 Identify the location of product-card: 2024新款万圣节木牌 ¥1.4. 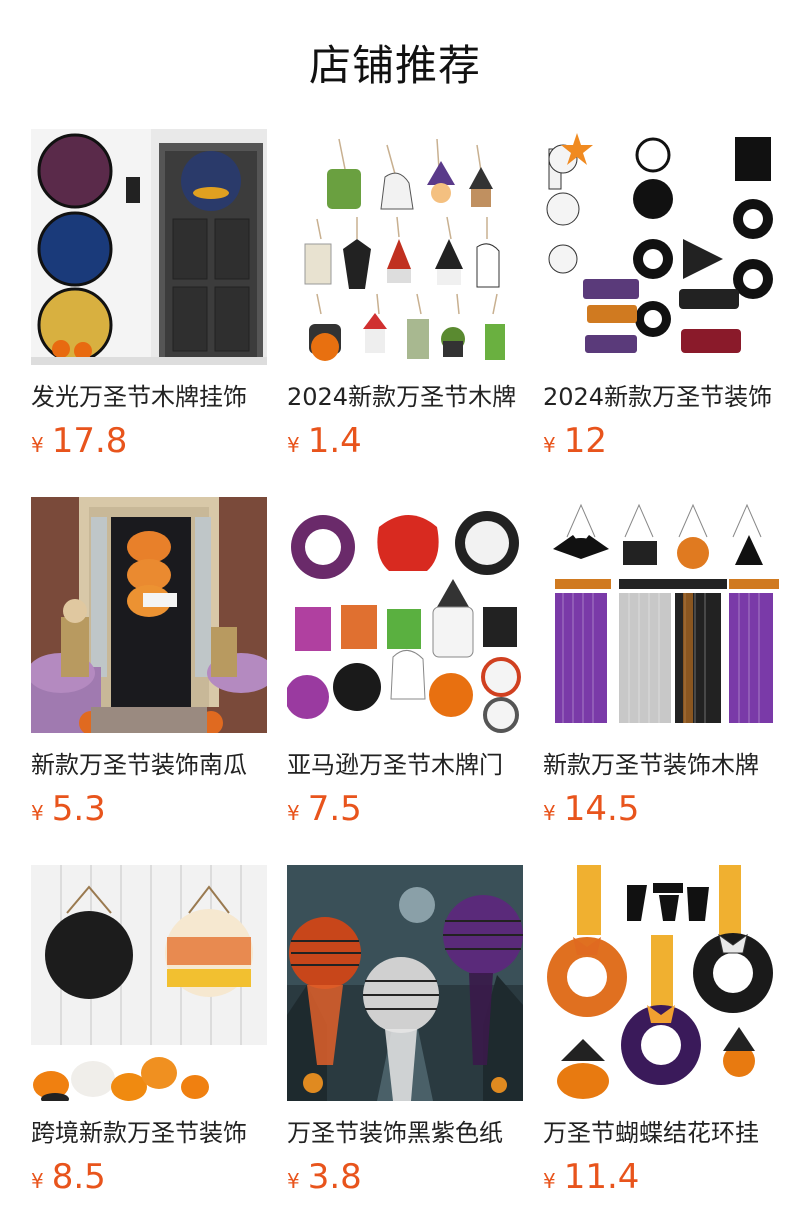
(405, 313).